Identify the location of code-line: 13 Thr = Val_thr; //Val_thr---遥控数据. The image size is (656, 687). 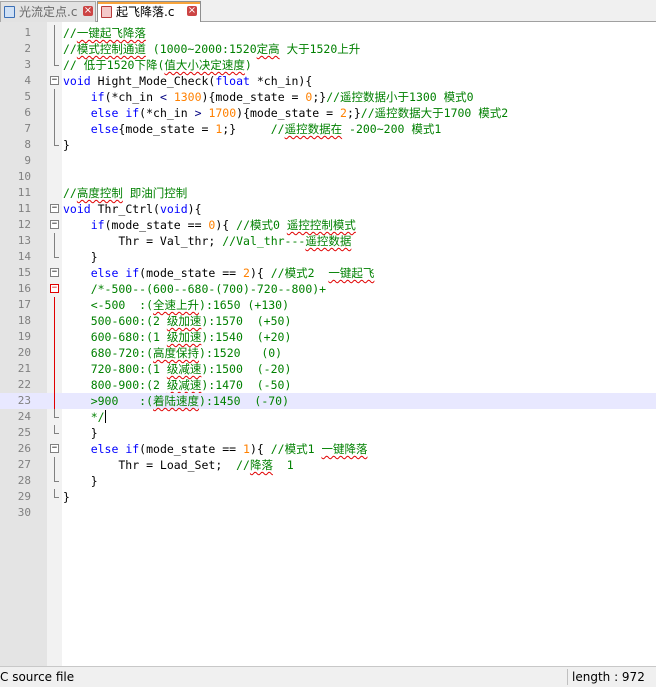
(328, 241).